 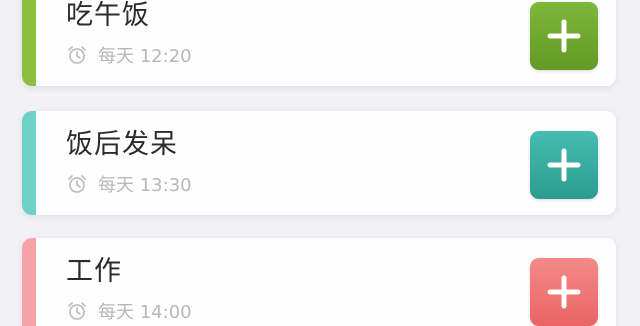 What do you see at coordinates (108, 15) in the screenshot?
I see `task-title: 吃午饭` at bounding box center [108, 15].